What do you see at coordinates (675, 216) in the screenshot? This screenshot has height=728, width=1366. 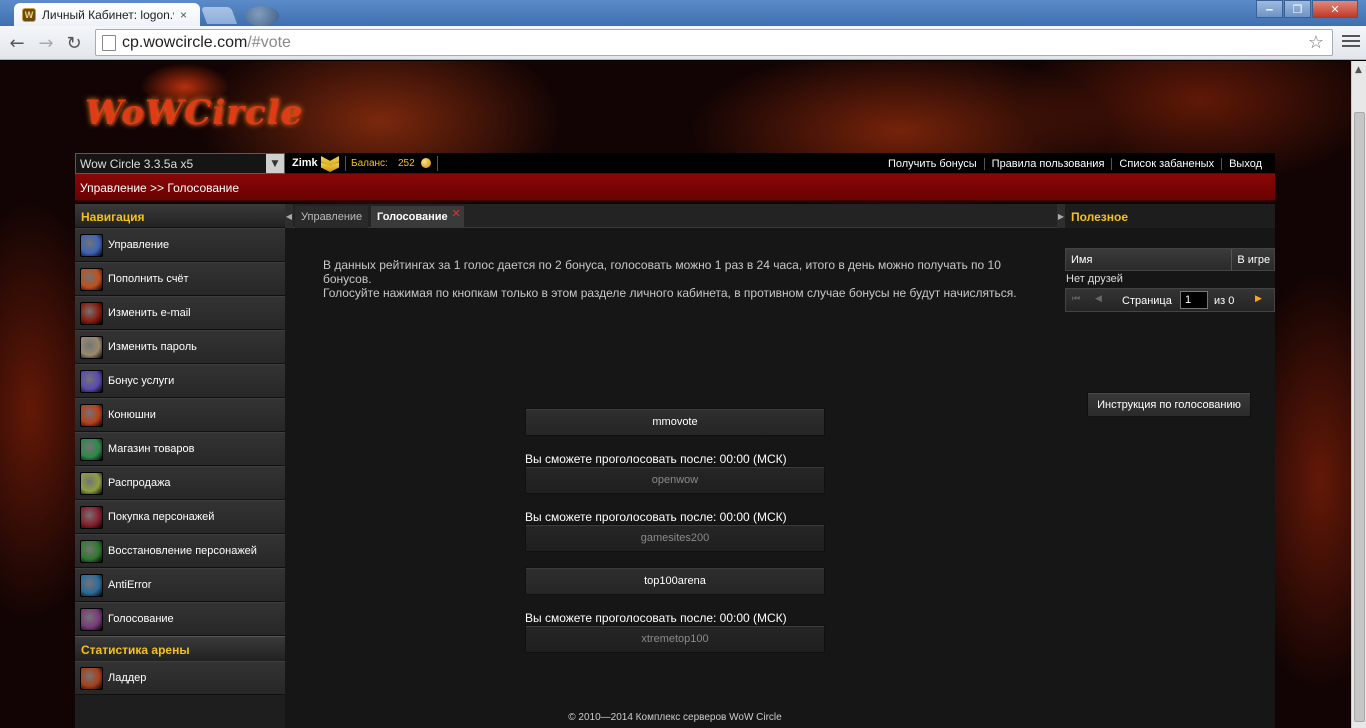 I see `content-tabstrip: ◀ Управление Голосование ✕ ▶` at bounding box center [675, 216].